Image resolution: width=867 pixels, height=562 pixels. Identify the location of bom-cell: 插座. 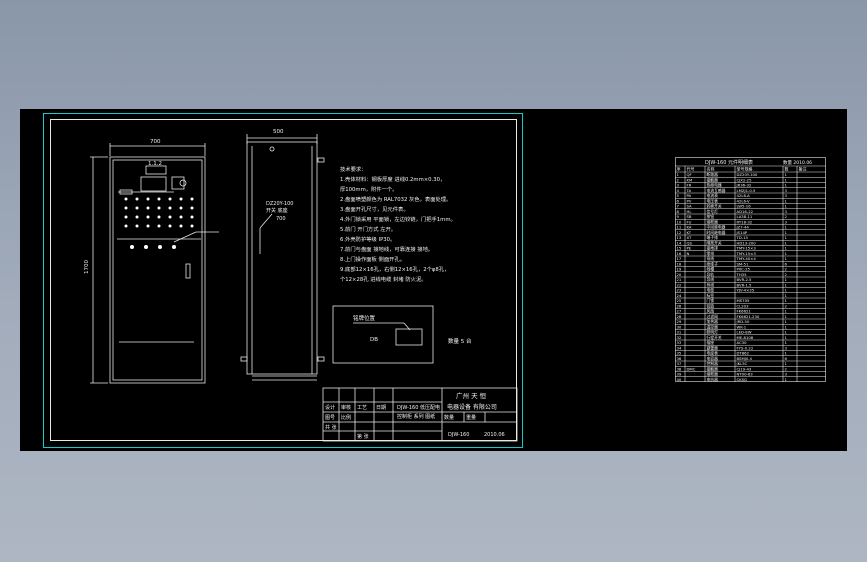
(711, 342).